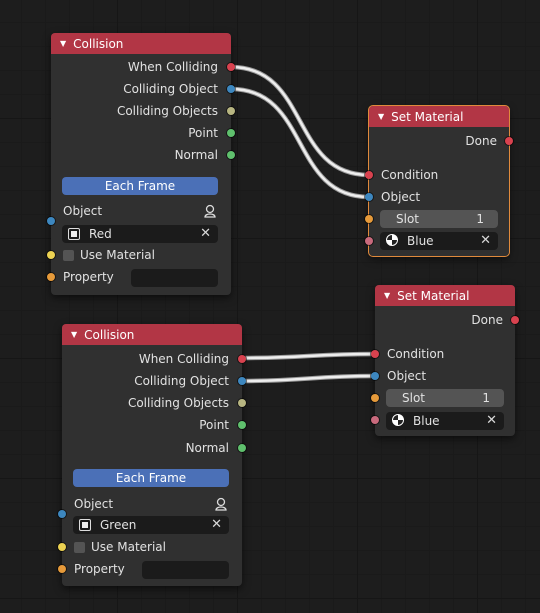 The image size is (540, 613). Describe the element at coordinates (100, 234) in the screenshot. I see `object-value: Red` at that location.